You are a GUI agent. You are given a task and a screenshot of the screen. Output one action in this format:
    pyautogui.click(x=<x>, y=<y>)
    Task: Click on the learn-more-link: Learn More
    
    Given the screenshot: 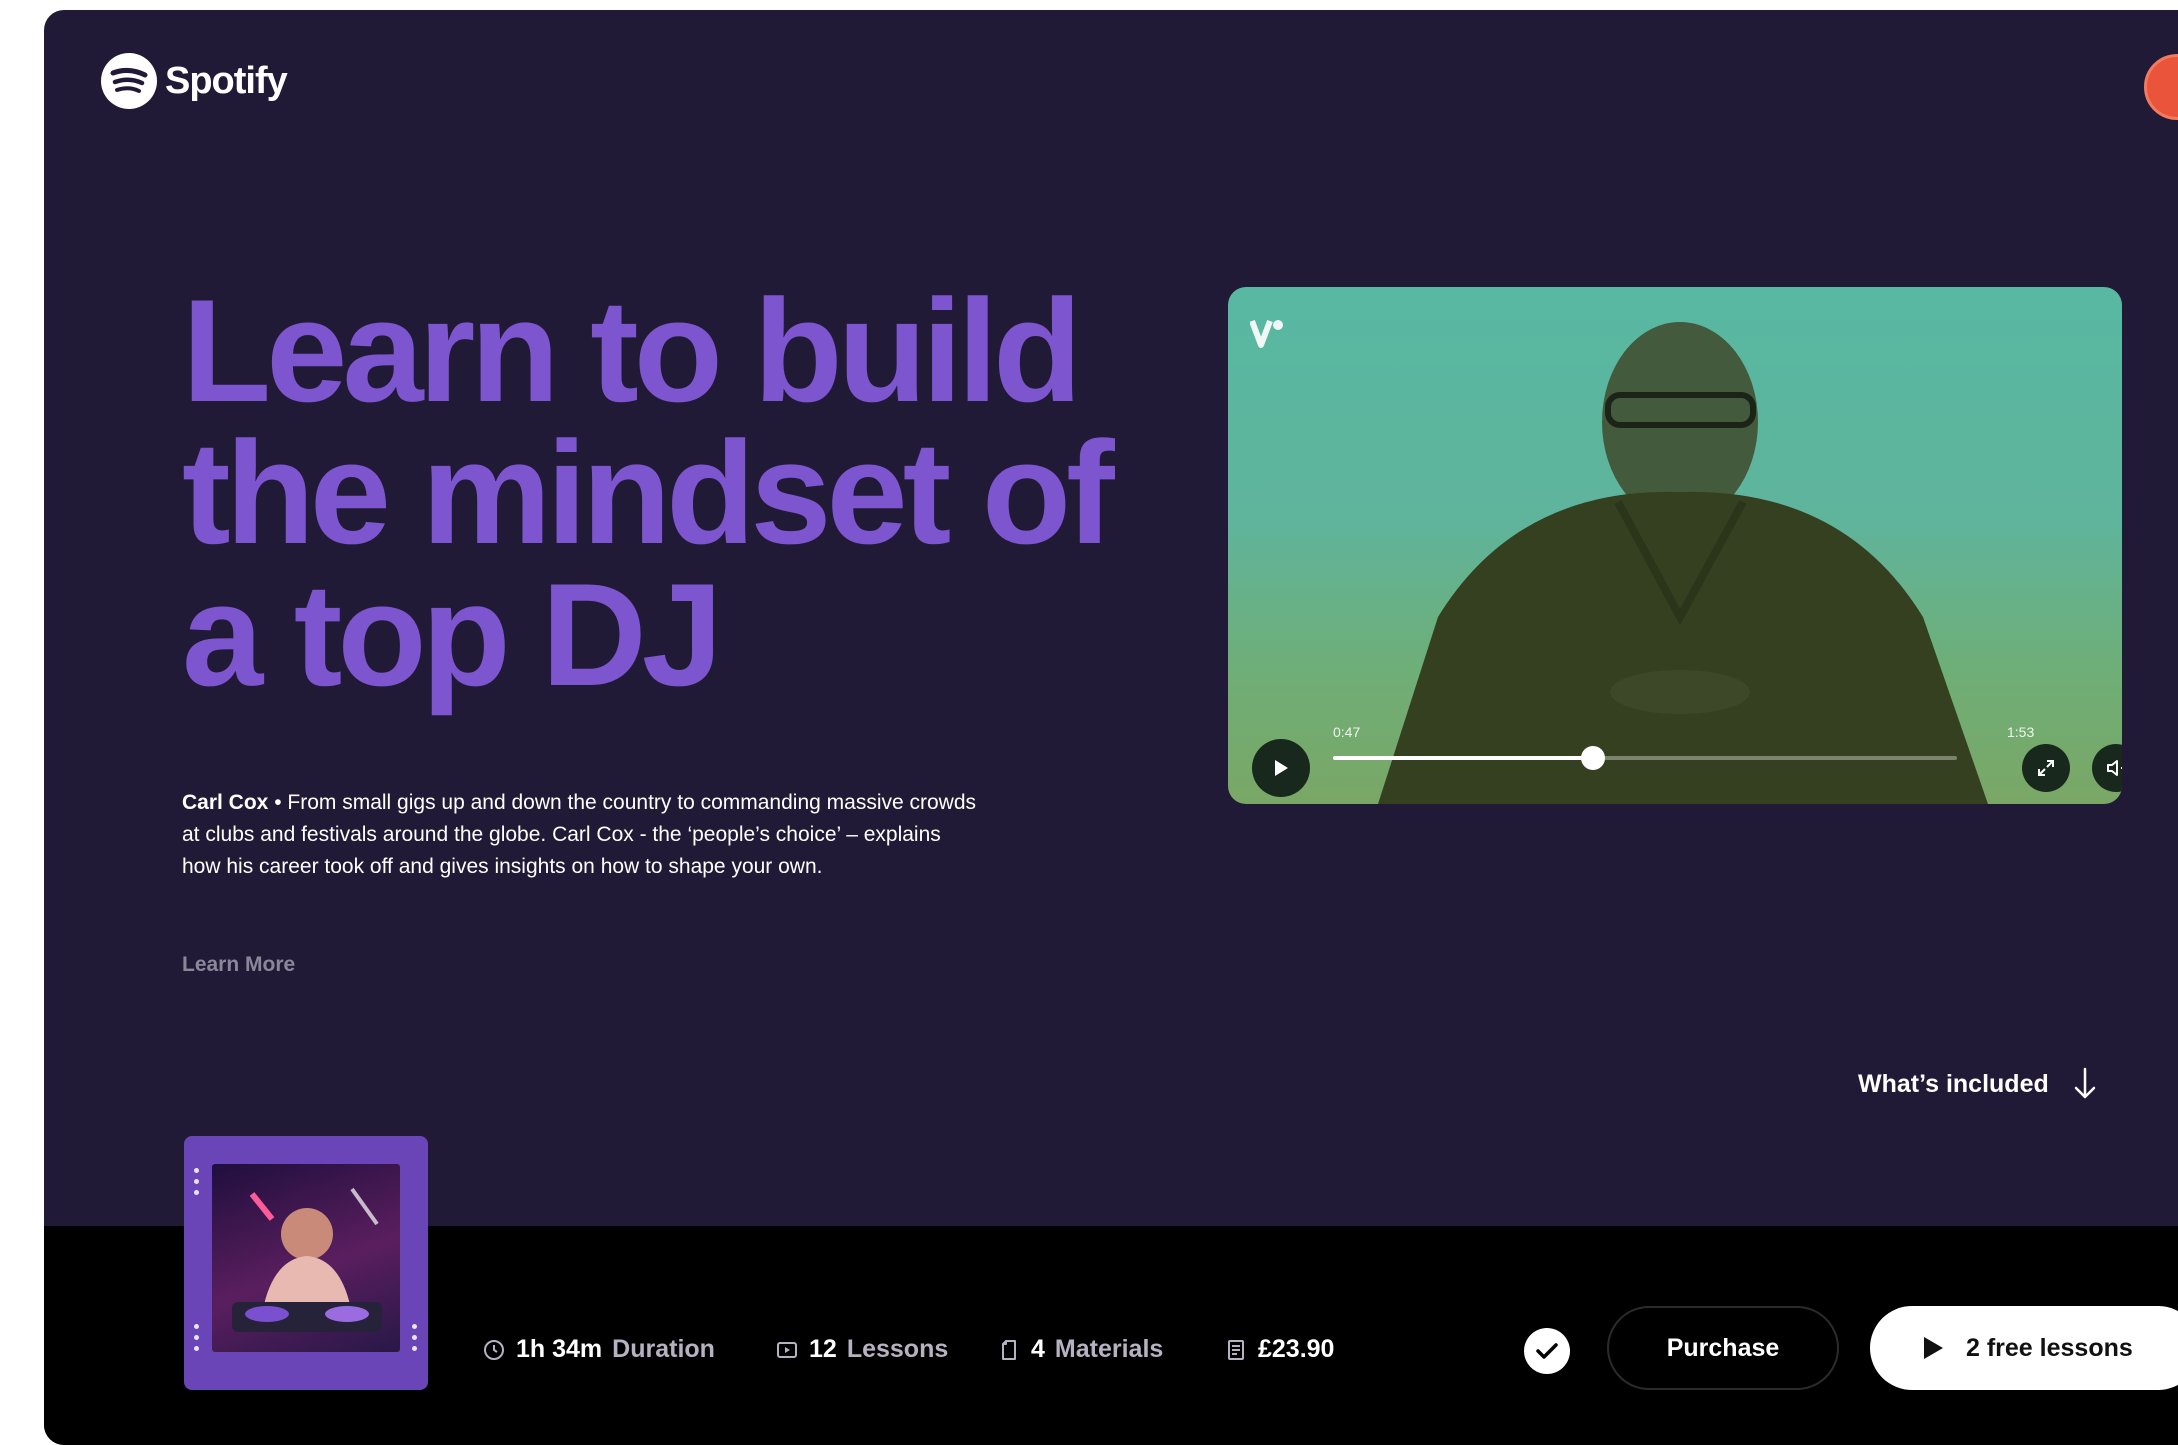 What is the action you would take?
    pyautogui.click(x=238, y=965)
    